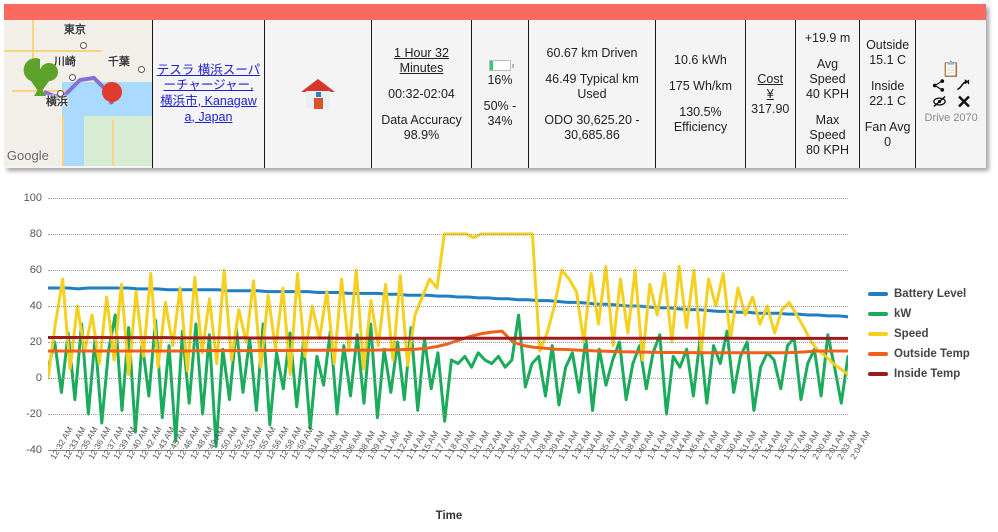 Image resolution: width=998 pixels, height=532 pixels. Describe the element at coordinates (592, 127) in the screenshot. I see `odometer-range: ODO 30,625.20 - 30,685.86` at that location.